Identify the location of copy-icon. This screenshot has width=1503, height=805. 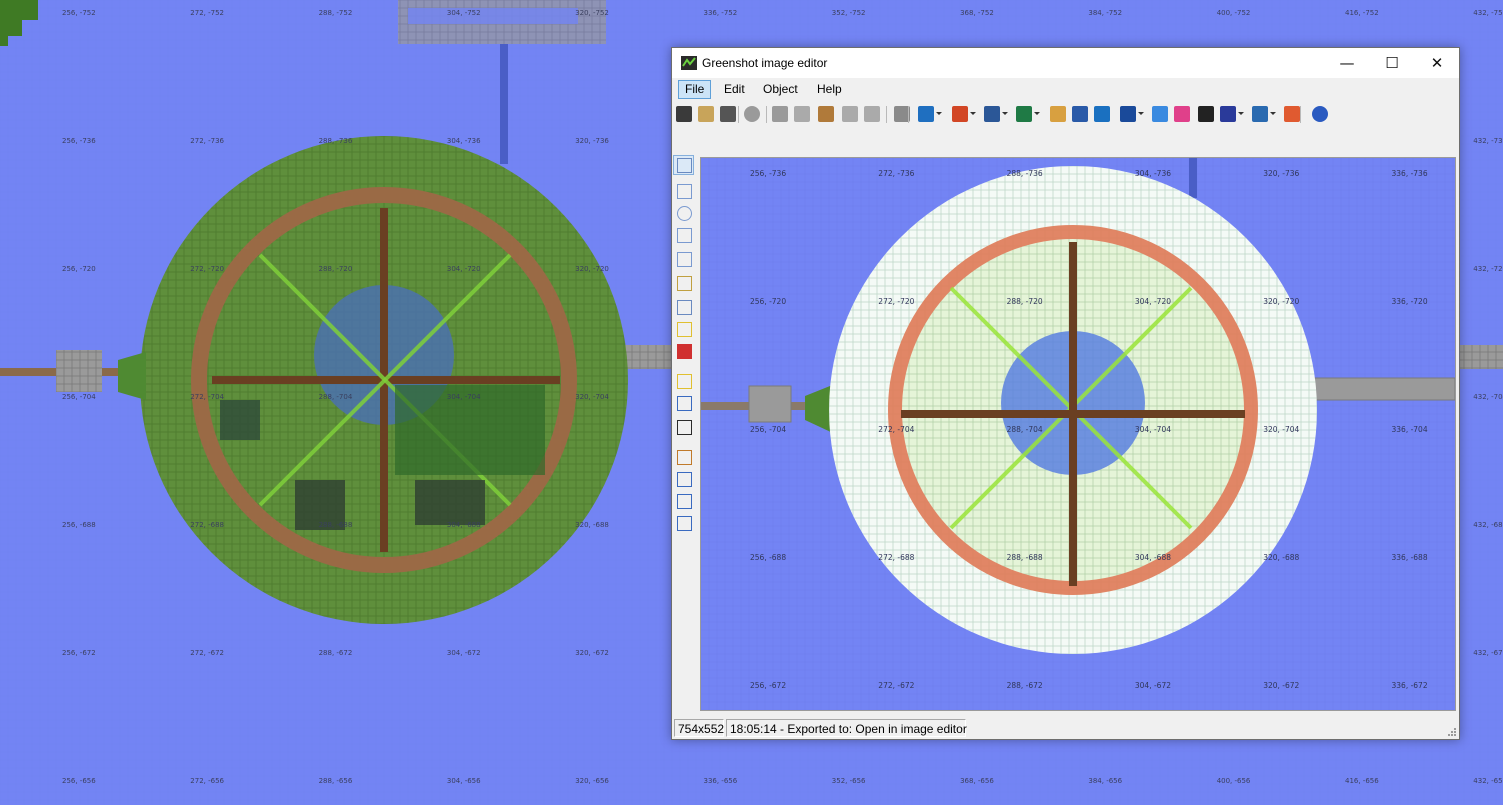
(802, 114).